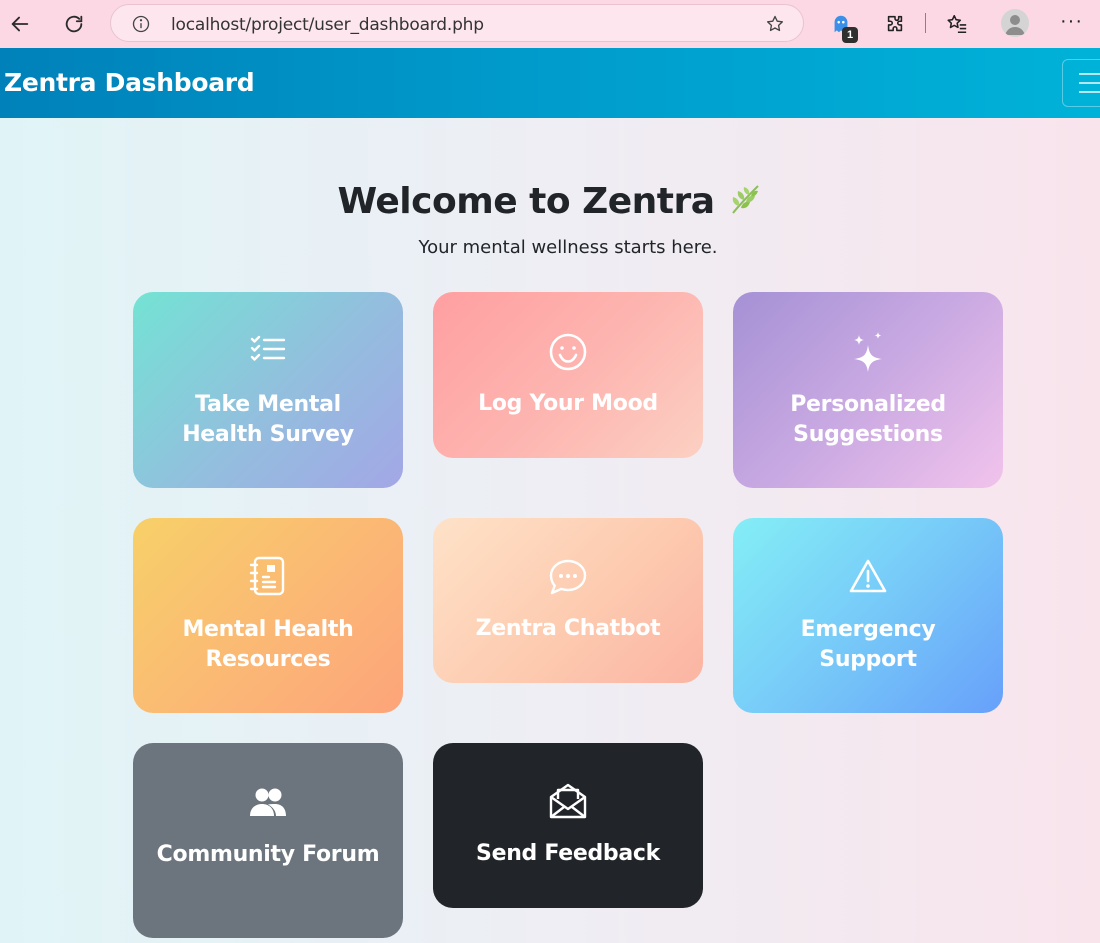 The height and width of the screenshot is (943, 1100). I want to click on herb-leaf-icon, so click(745, 199).